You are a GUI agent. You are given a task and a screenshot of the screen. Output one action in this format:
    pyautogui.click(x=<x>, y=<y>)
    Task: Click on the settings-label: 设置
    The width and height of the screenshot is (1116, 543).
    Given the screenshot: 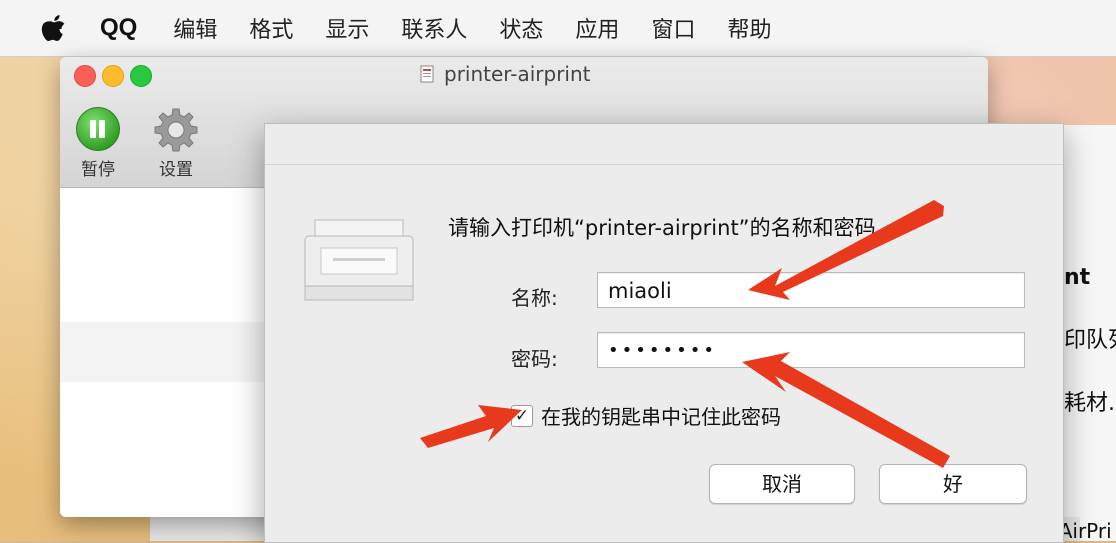 What is the action you would take?
    pyautogui.click(x=176, y=170)
    